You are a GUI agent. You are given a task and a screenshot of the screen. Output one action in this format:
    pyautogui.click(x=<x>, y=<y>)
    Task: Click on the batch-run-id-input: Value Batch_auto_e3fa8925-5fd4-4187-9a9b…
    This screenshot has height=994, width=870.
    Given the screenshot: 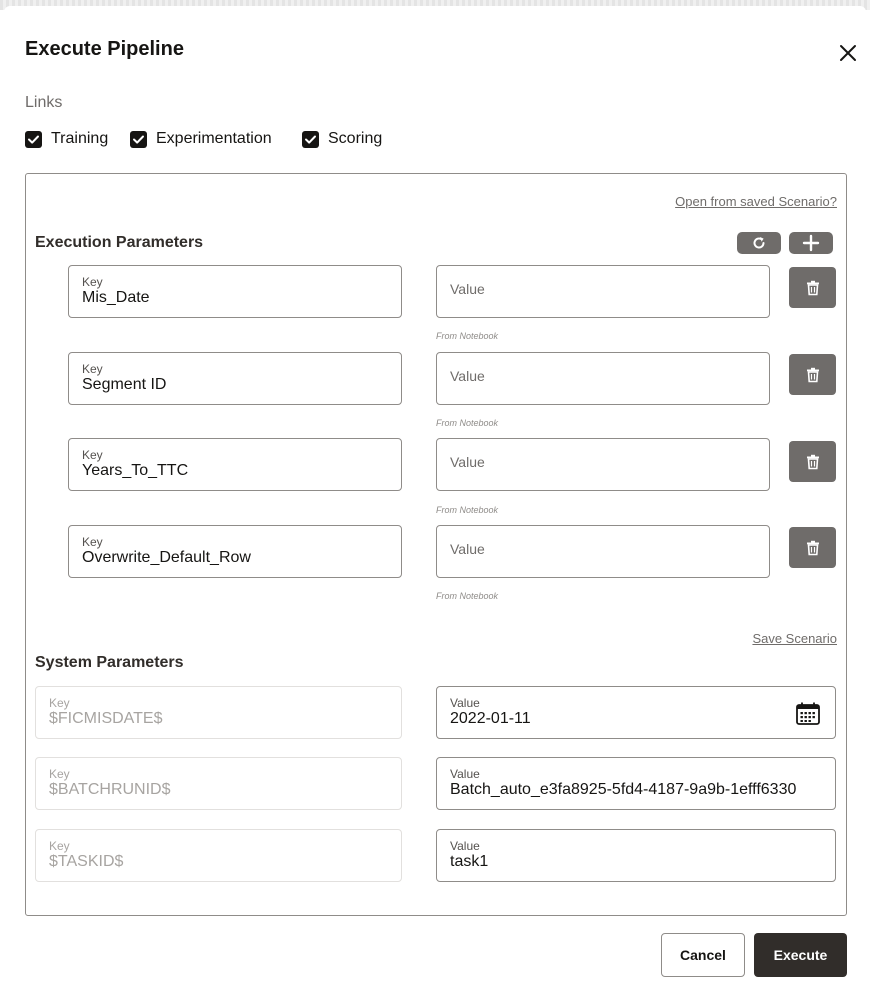 What is the action you would take?
    pyautogui.click(x=636, y=783)
    